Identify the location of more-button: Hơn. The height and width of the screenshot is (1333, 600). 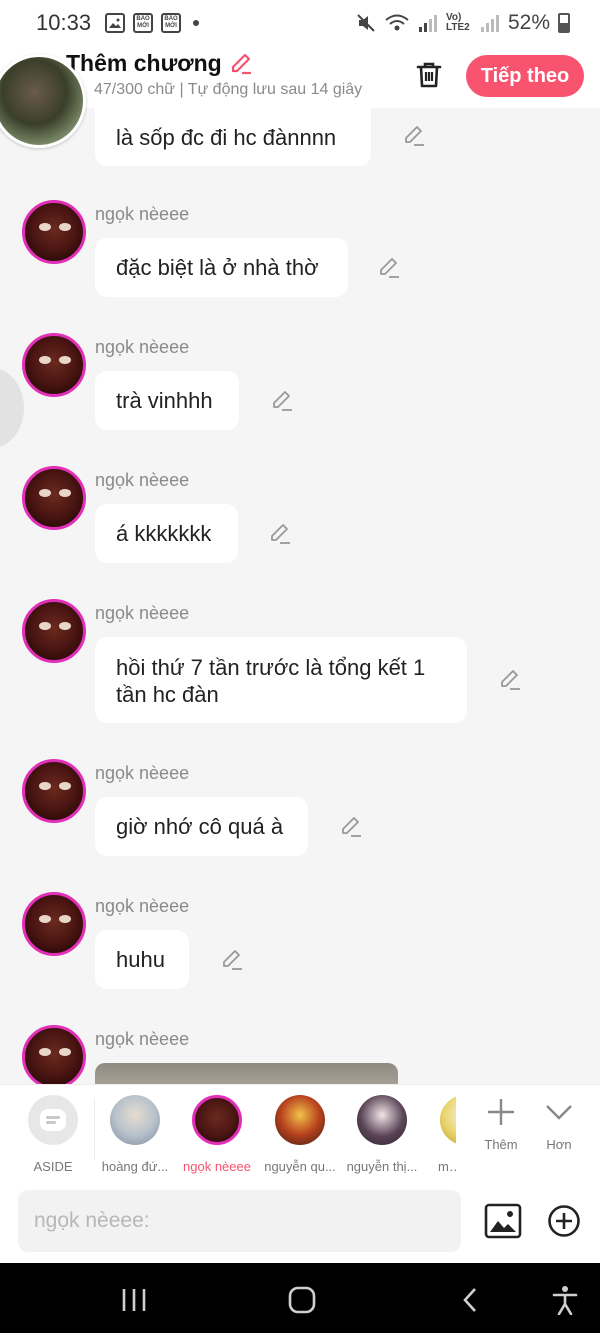
(559, 1124).